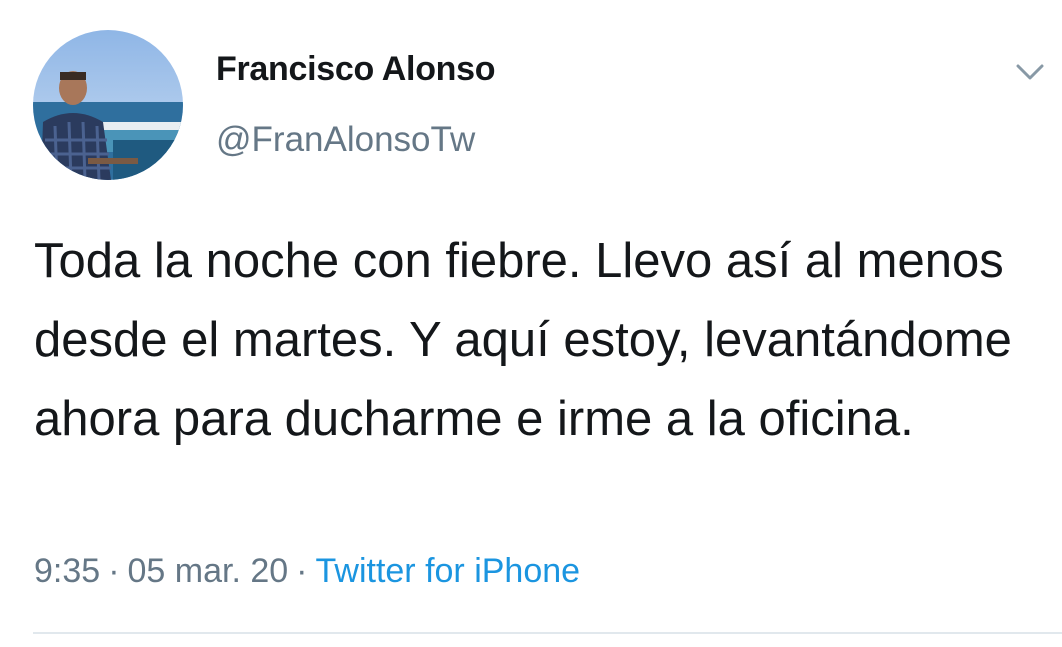 The width and height of the screenshot is (1062, 647). I want to click on tweet-date: 05 mar. 20, so click(208, 571).